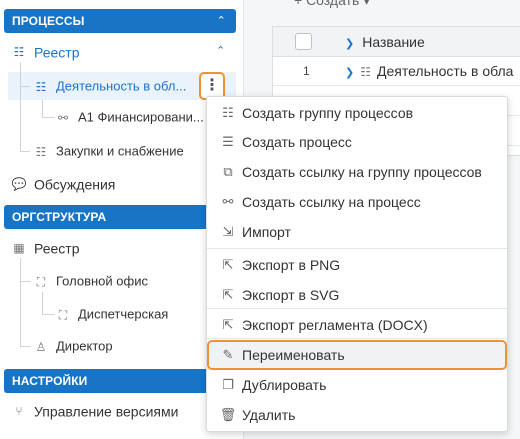  What do you see at coordinates (429, 71) in the screenshot?
I see `table-row: ❯ ☷ Деятельность в обла` at bounding box center [429, 71].